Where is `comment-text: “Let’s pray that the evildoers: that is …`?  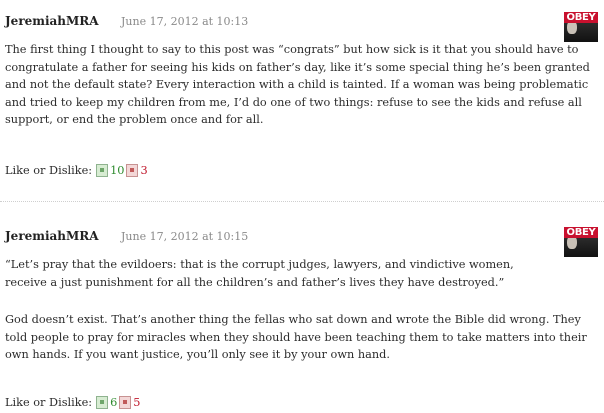
comment-text: “Let’s pray that the evildoers: that is … is located at coordinates (259, 273).